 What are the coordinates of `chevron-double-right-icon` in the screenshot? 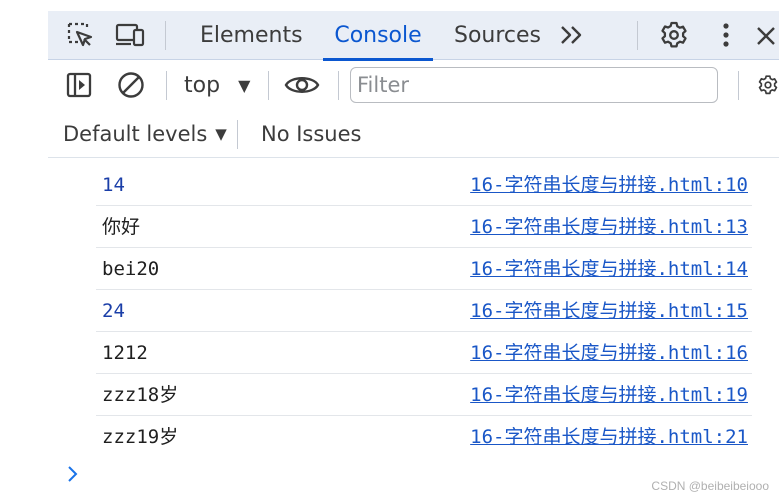 It's located at (572, 35).